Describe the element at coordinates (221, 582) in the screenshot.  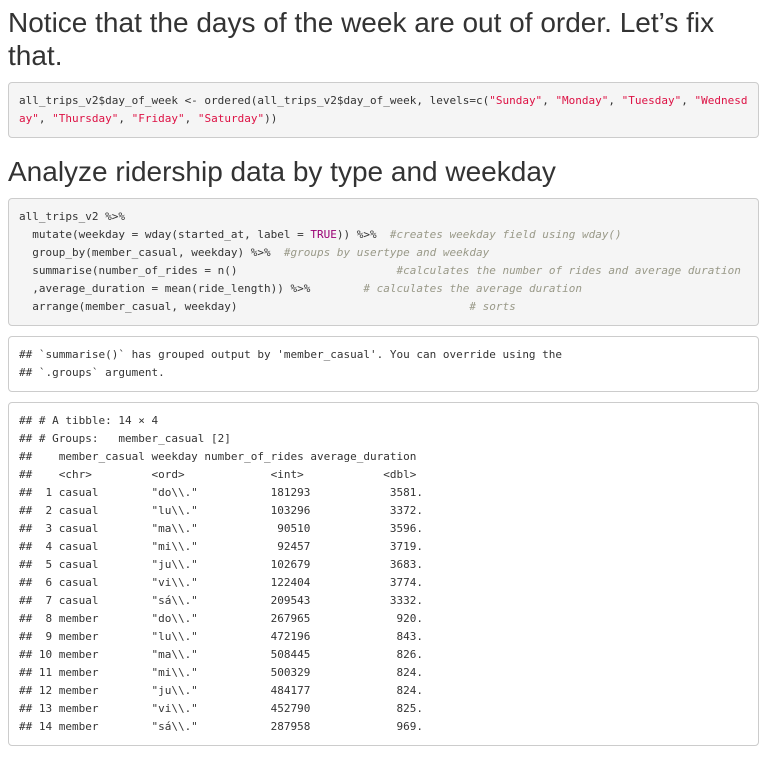
I see `table-row: ## 6 casual "vi\\." 122404 3774.` at that location.